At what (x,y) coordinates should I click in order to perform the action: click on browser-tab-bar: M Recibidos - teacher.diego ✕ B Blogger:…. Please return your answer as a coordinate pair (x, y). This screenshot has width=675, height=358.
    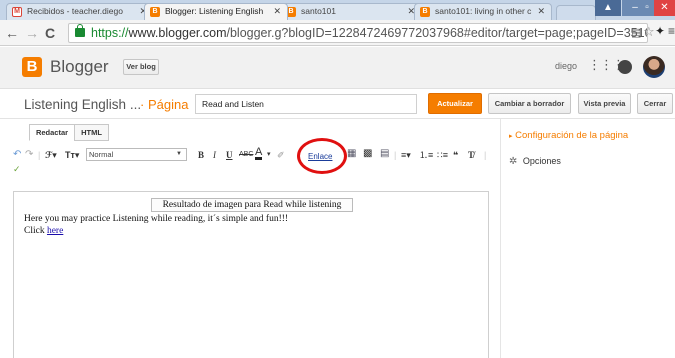
    Looking at the image, I should click on (337, 10).